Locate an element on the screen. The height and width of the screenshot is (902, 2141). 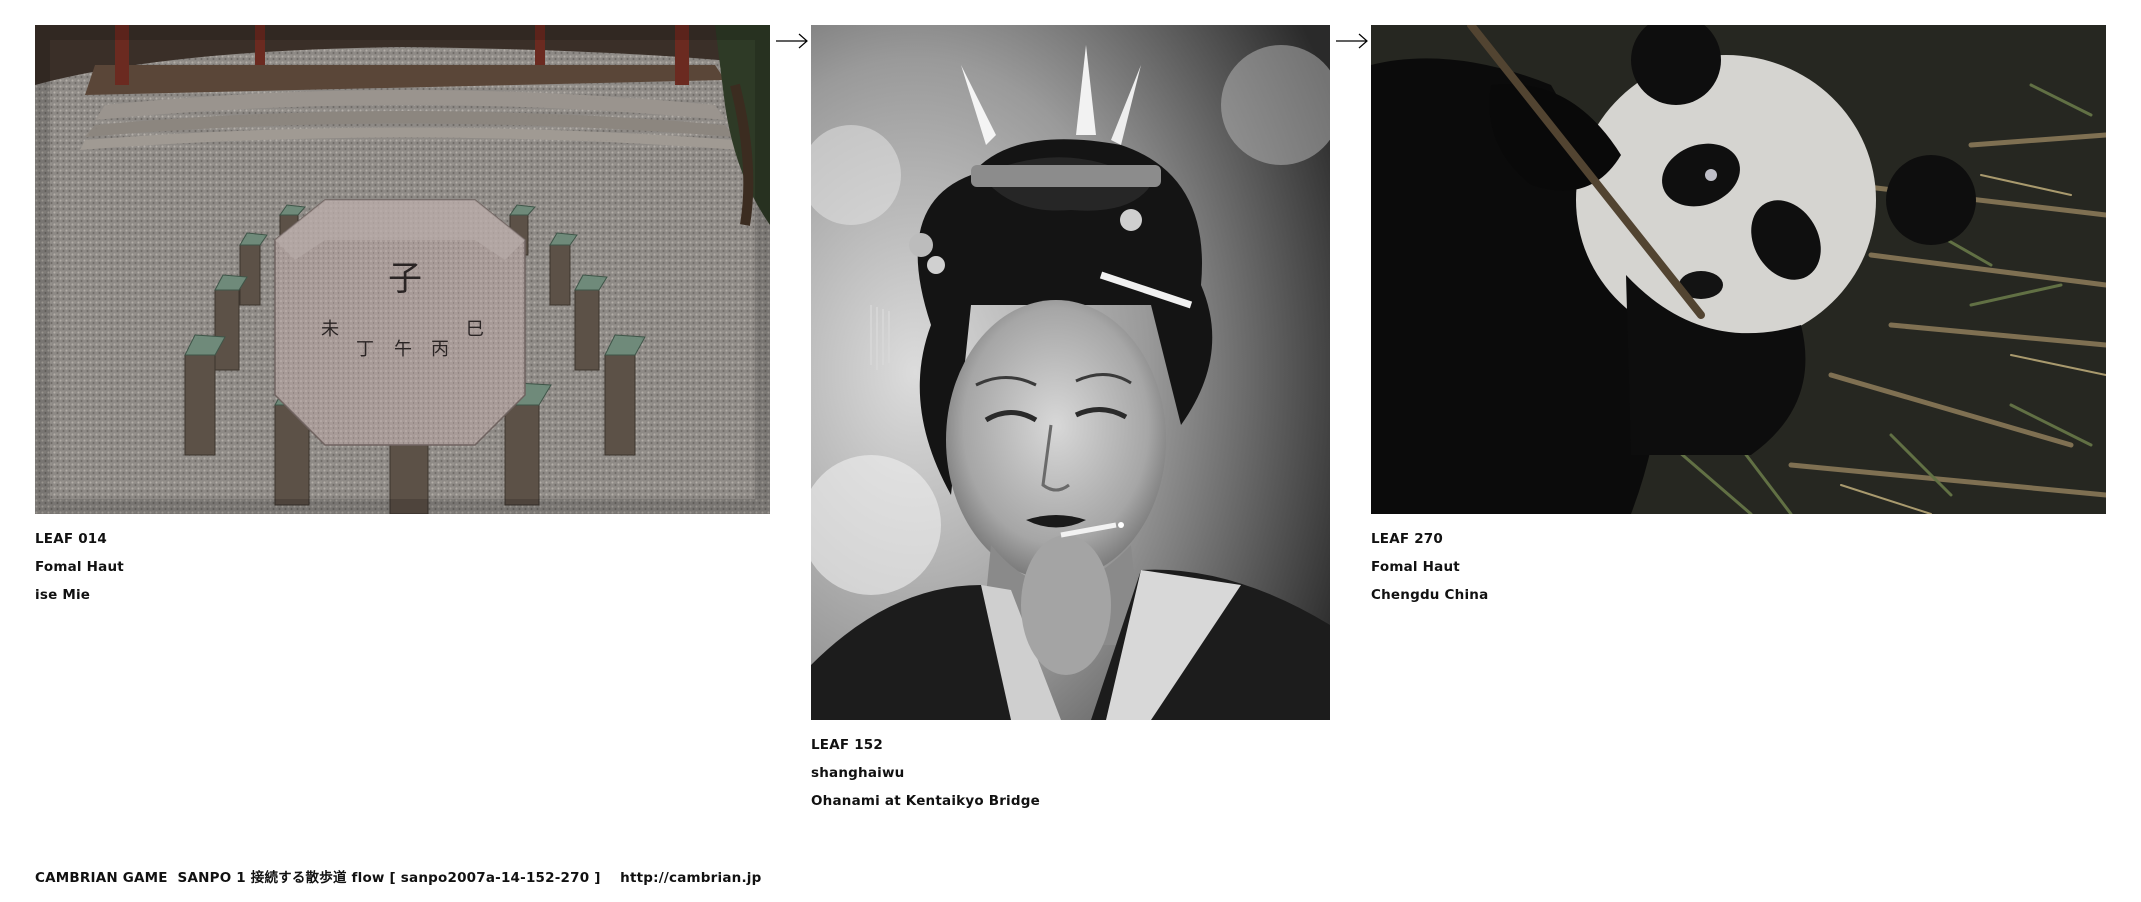
leaf-author: shanghaiwu is located at coordinates (1070, 773).